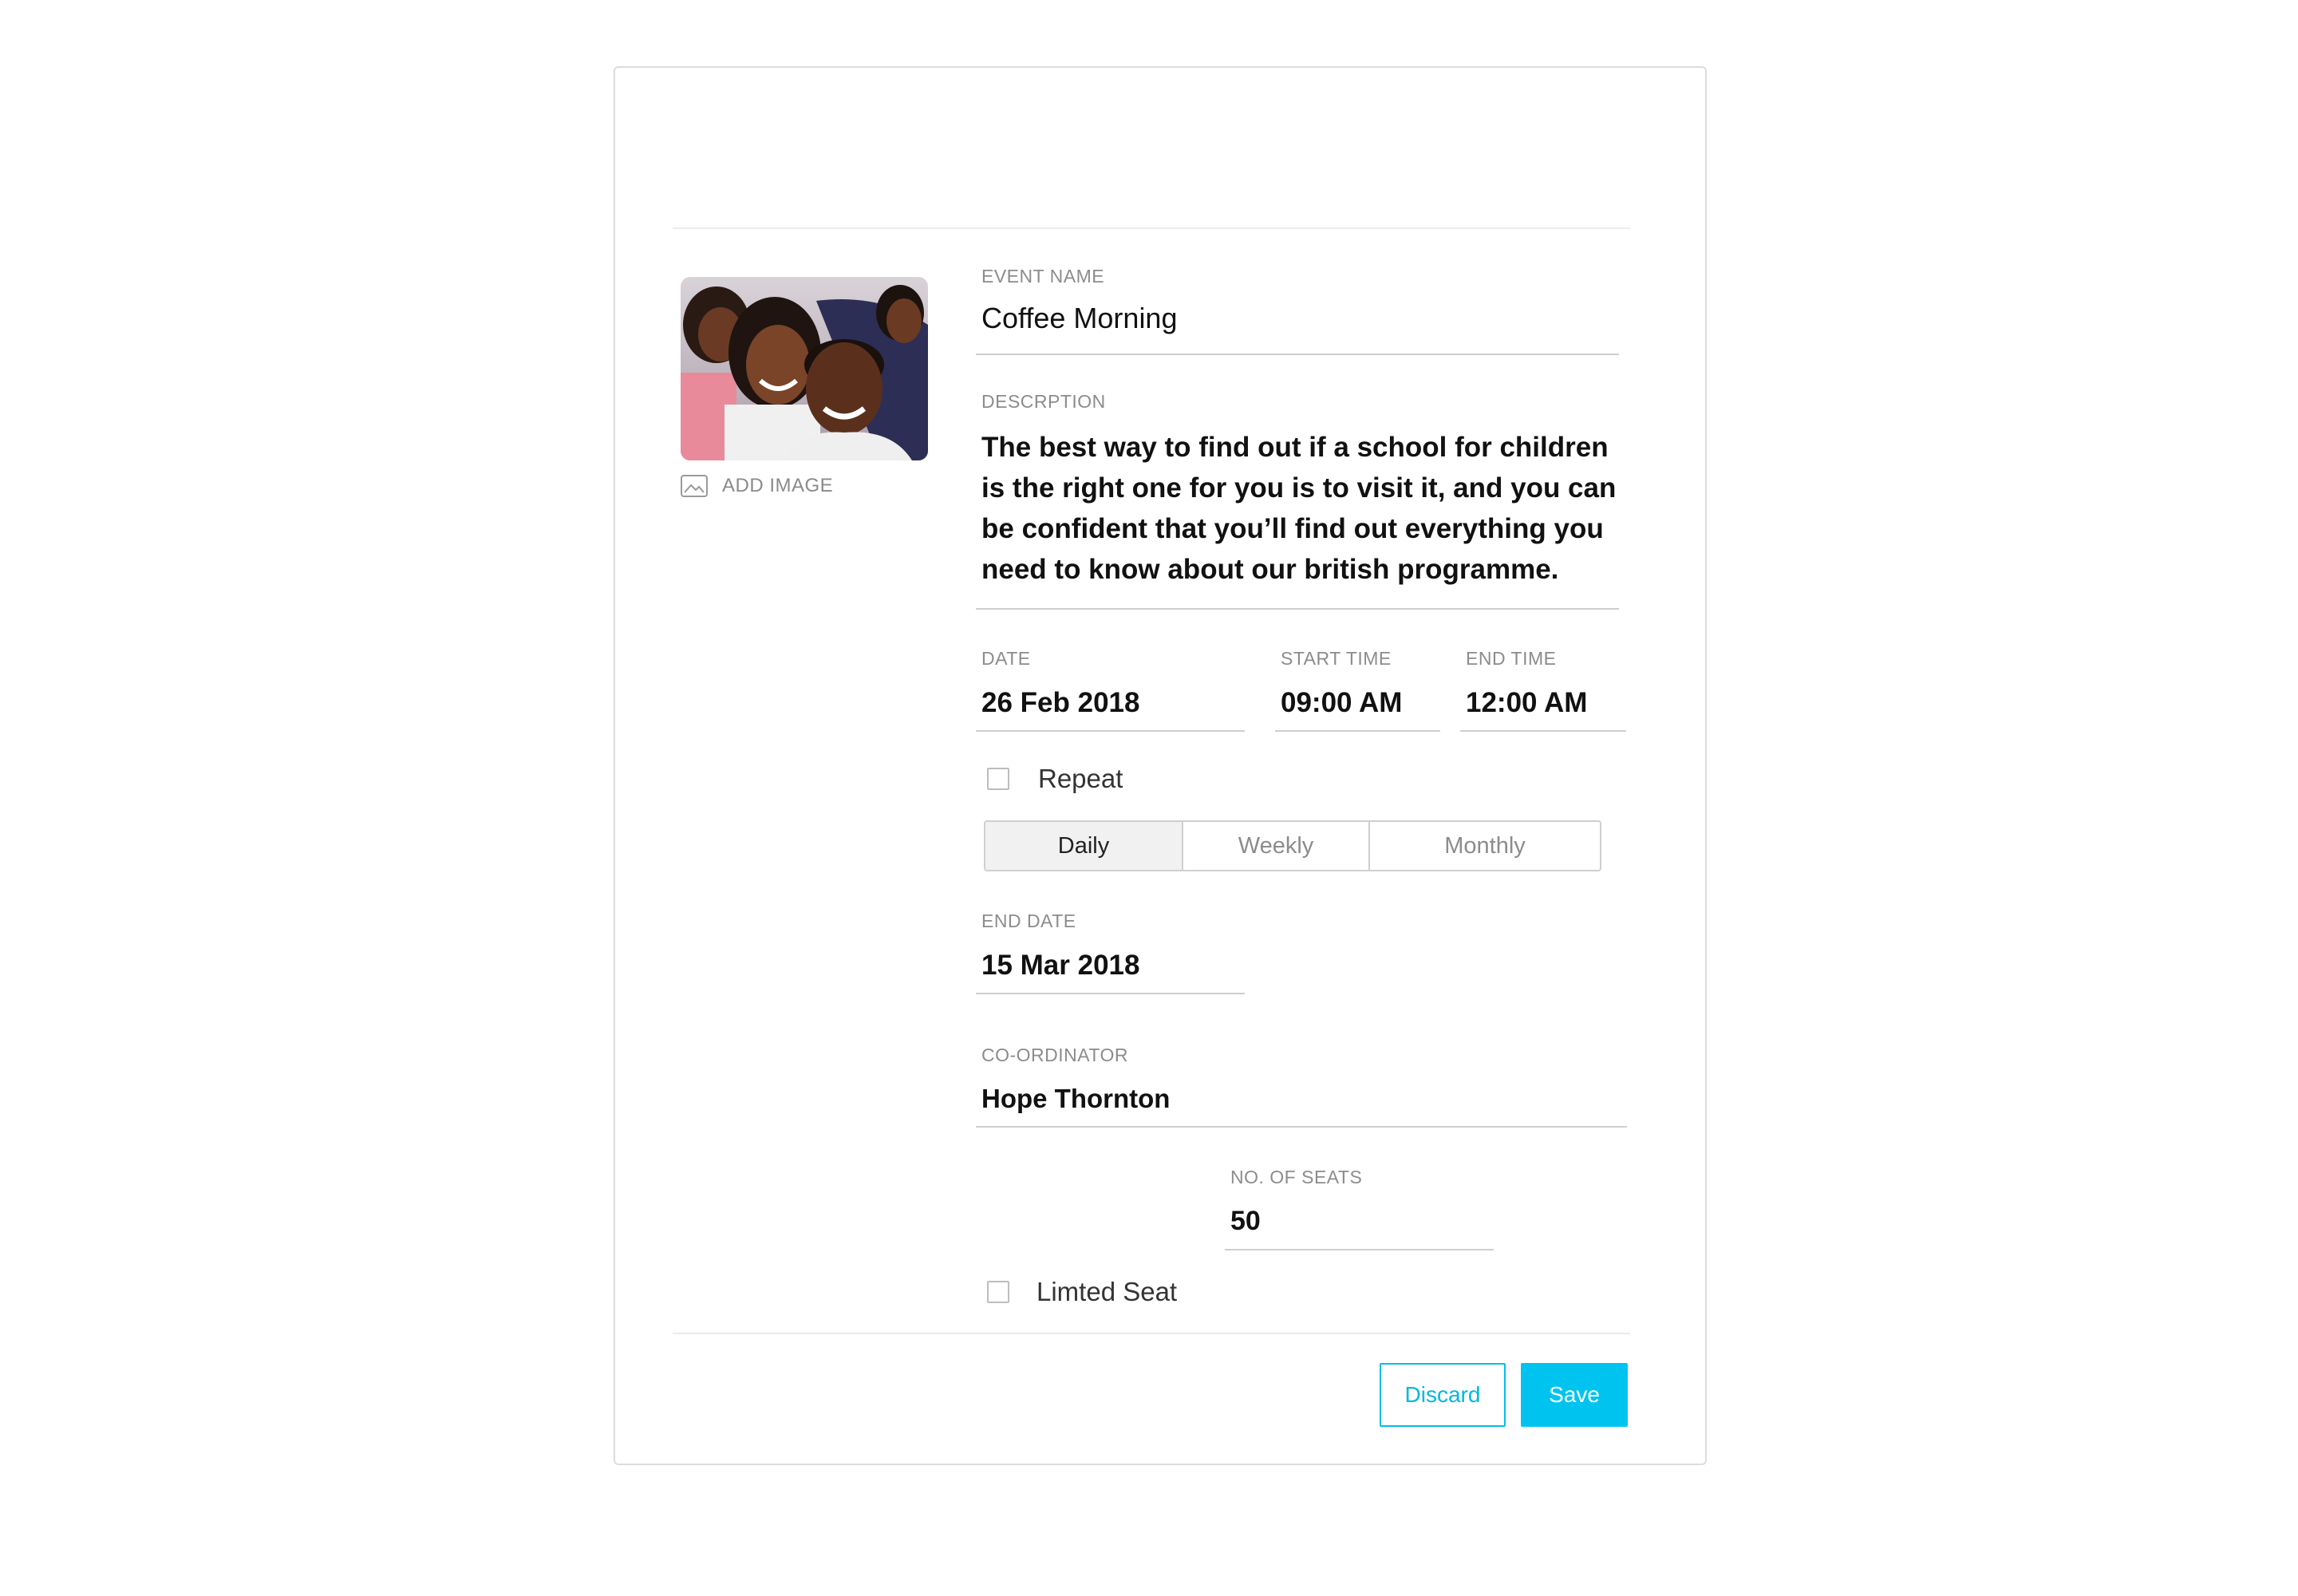 This screenshot has height=1596, width=2298. I want to click on end-date-input: 15 Mar 2018, so click(1060, 966).